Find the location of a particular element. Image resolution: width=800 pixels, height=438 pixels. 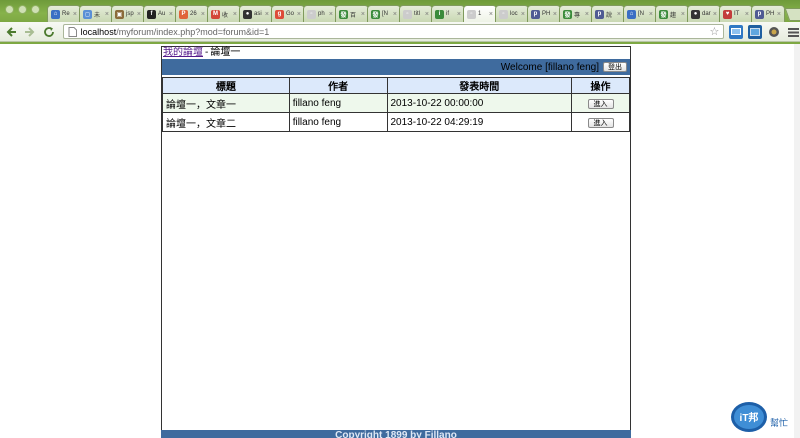

welcome-bar: Welcome [fillano feng] 登出 is located at coordinates (396, 67).